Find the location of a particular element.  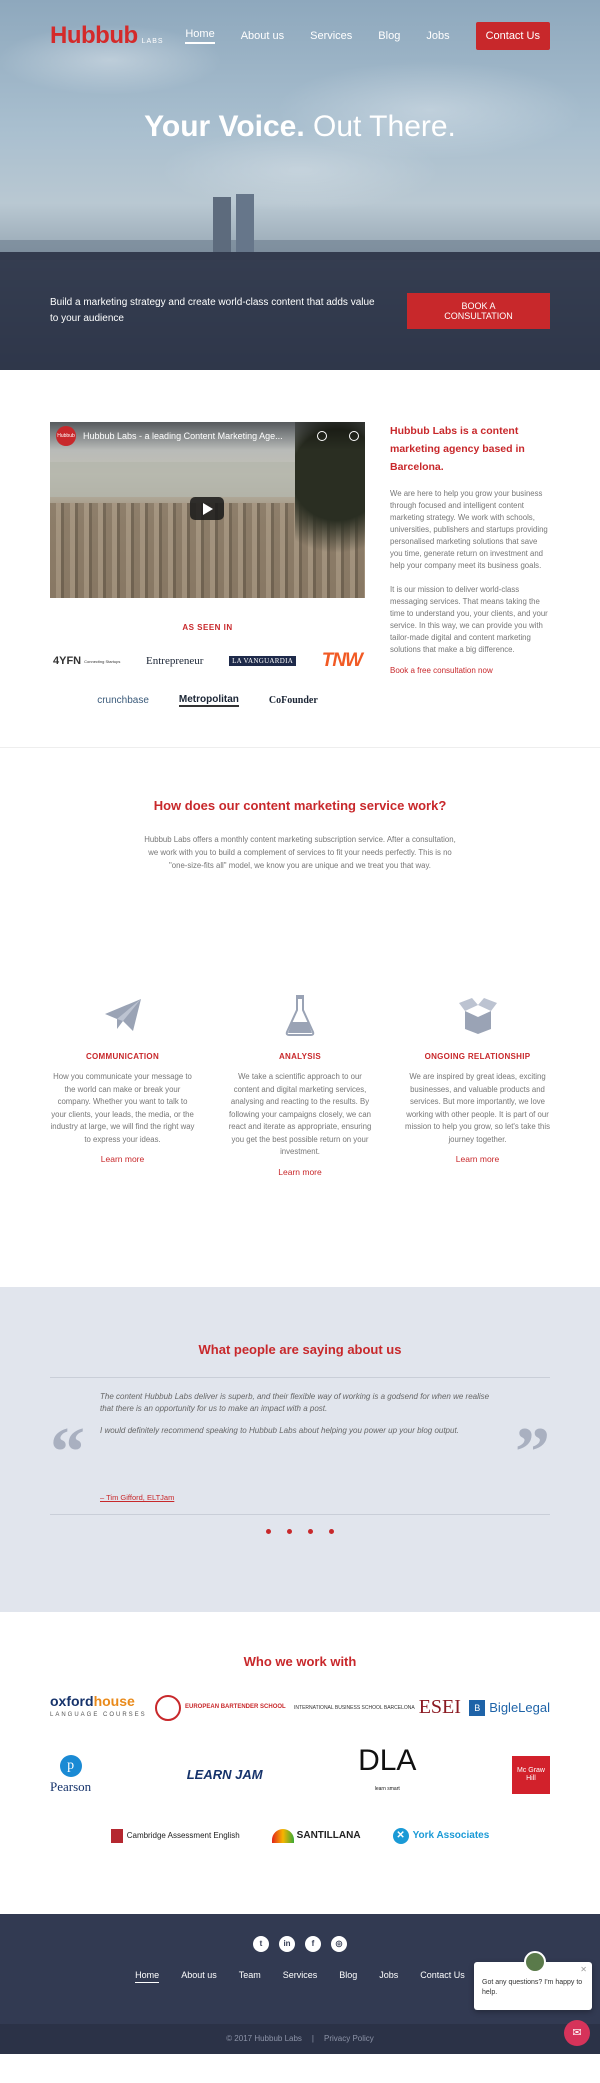

logo-cofounder: CoFounder is located at coordinates (293, 700).